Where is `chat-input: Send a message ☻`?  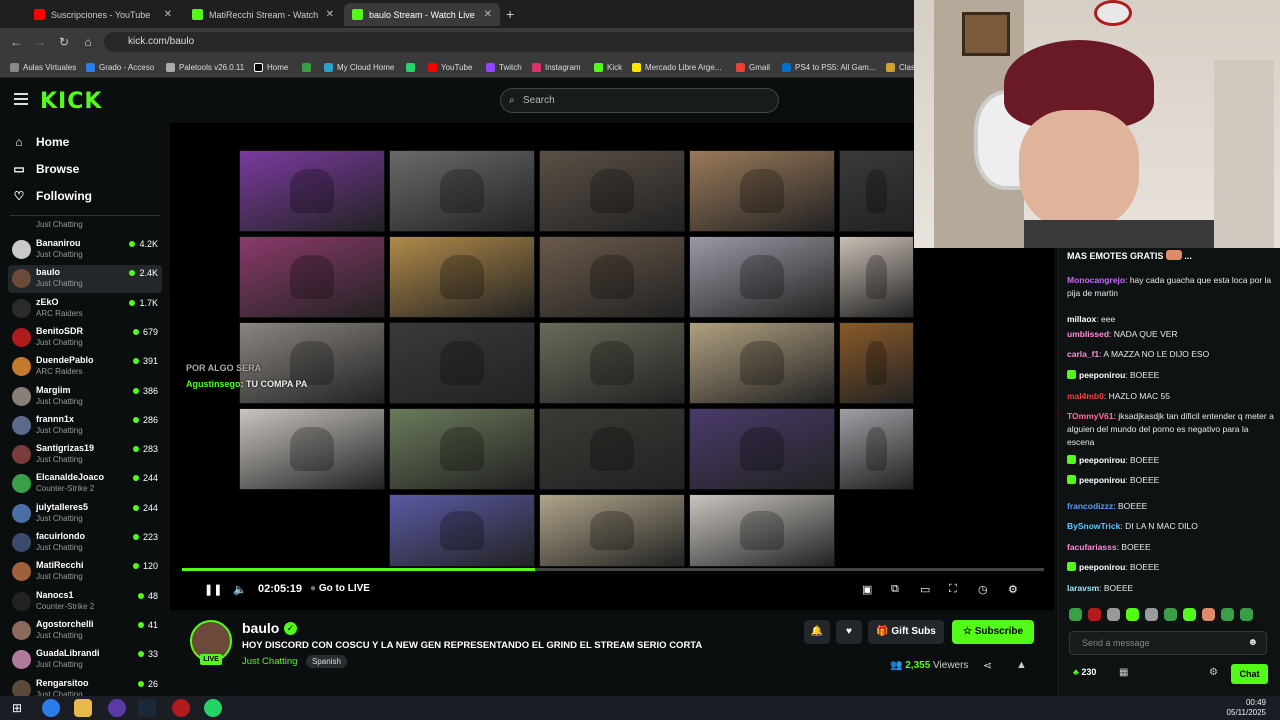
chat-input: Send a message ☻ is located at coordinates (1168, 643).